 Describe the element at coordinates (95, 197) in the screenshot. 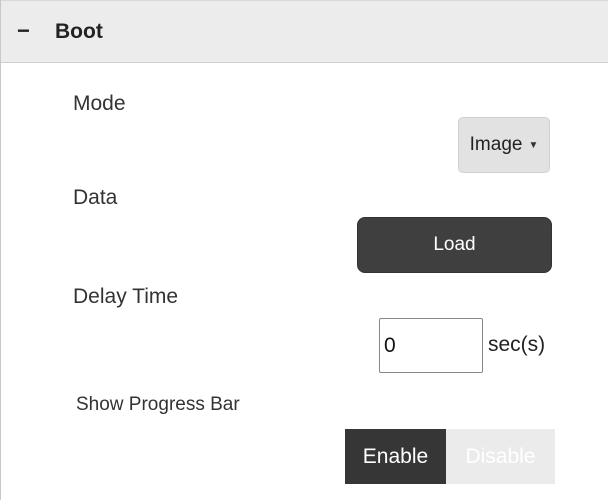

I see `data-label: Data` at that location.